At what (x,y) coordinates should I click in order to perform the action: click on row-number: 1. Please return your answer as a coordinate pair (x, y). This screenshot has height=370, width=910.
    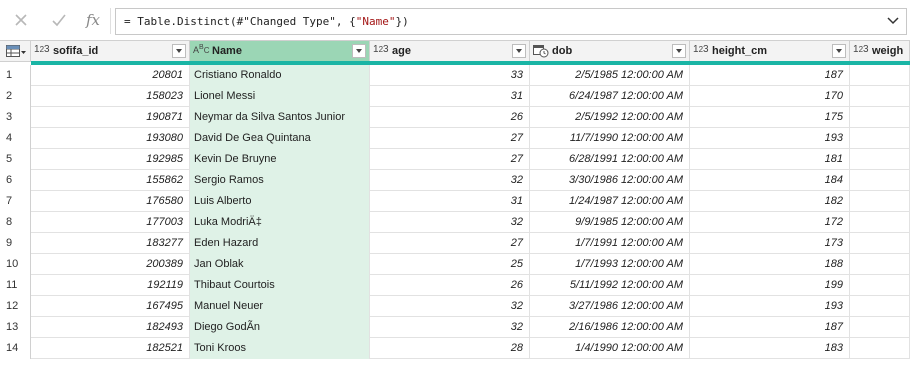
    Looking at the image, I should click on (15, 75).